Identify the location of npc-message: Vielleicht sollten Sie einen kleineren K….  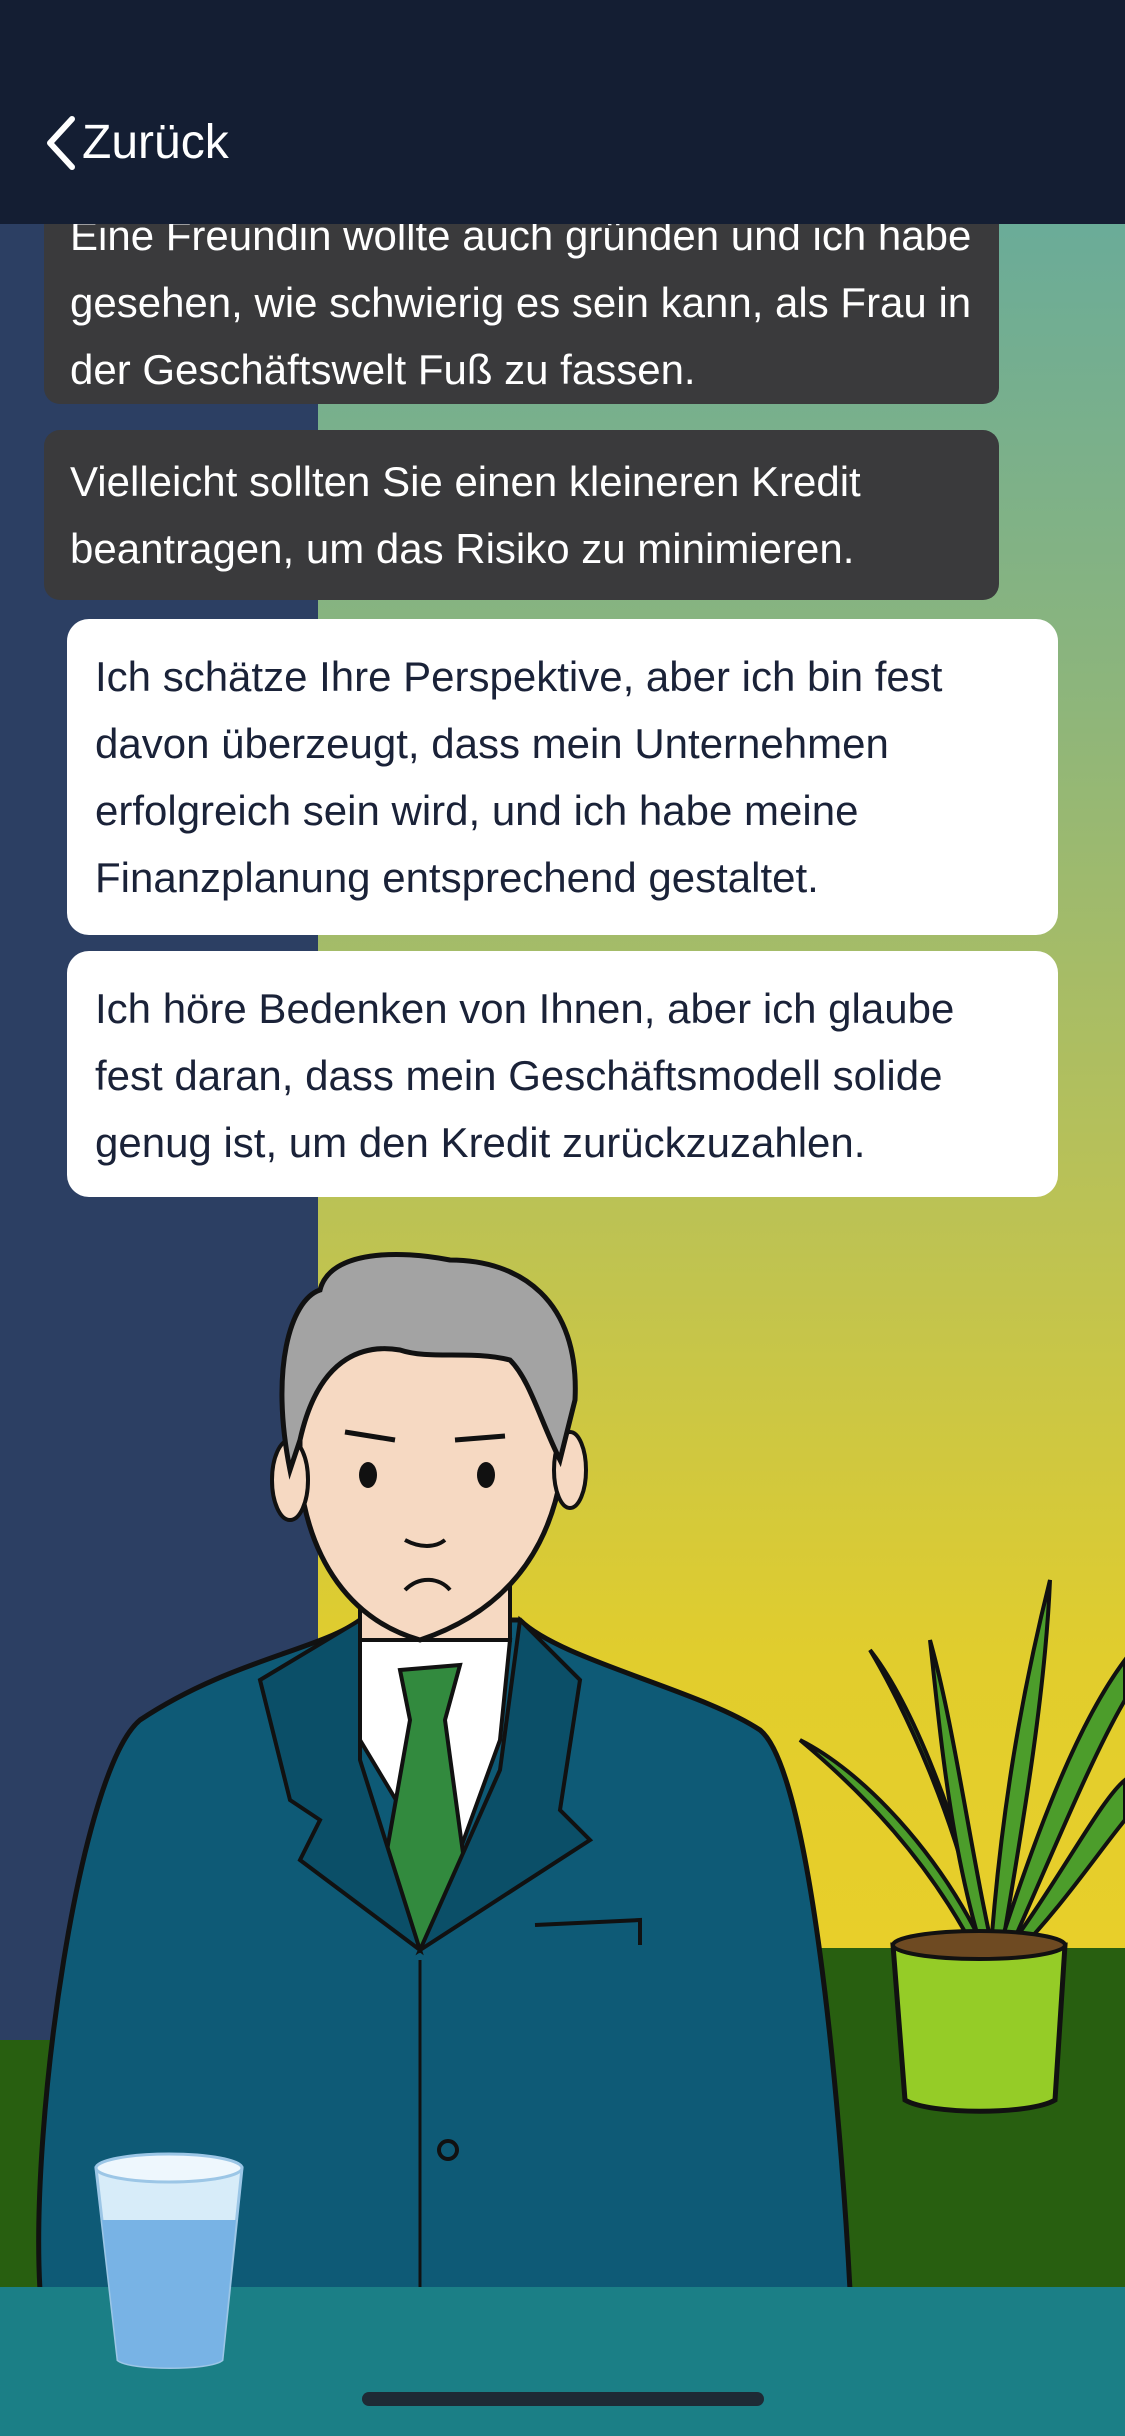
(521, 515).